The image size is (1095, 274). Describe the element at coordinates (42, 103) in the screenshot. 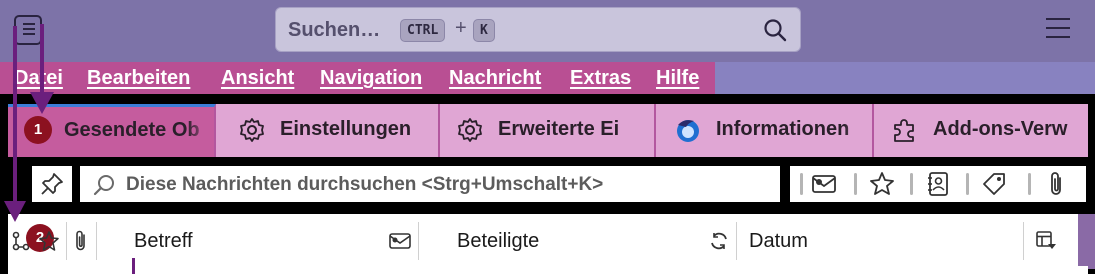

I see `annotation-arrow-1-head` at that location.